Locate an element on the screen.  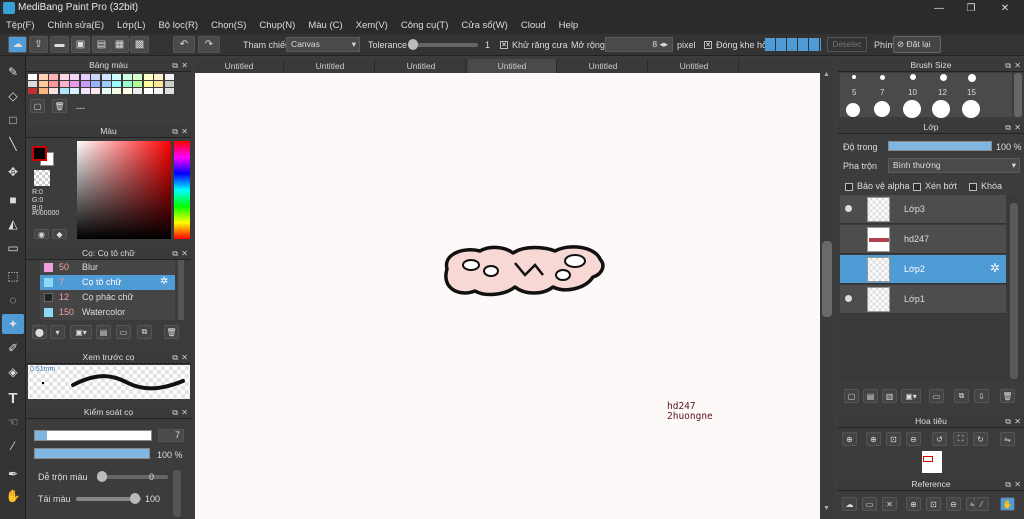
antialias-checkbox: ✕ is located at coordinates (504, 44).